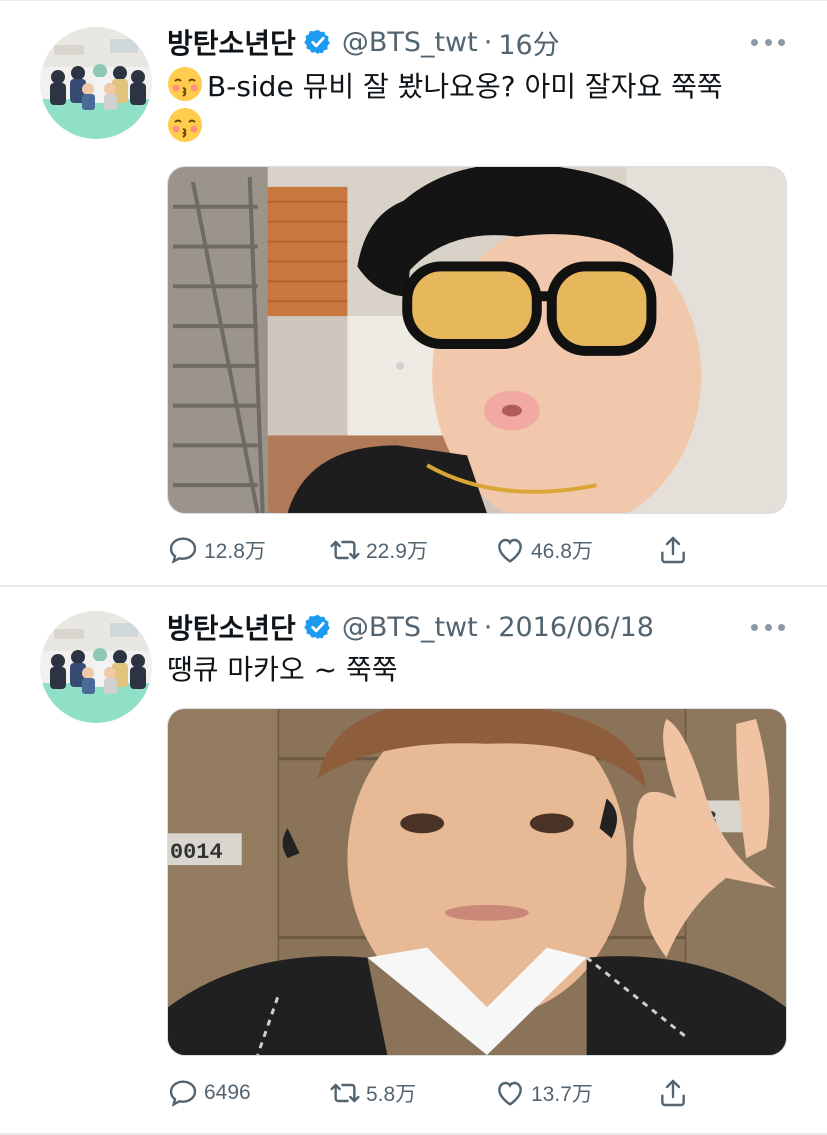 The height and width of the screenshot is (1135, 827). I want to click on tweet-text-content: B-side 뮤비 잘 봤나요옹? 아미 잘자요 쭉쭉, so click(465, 86).